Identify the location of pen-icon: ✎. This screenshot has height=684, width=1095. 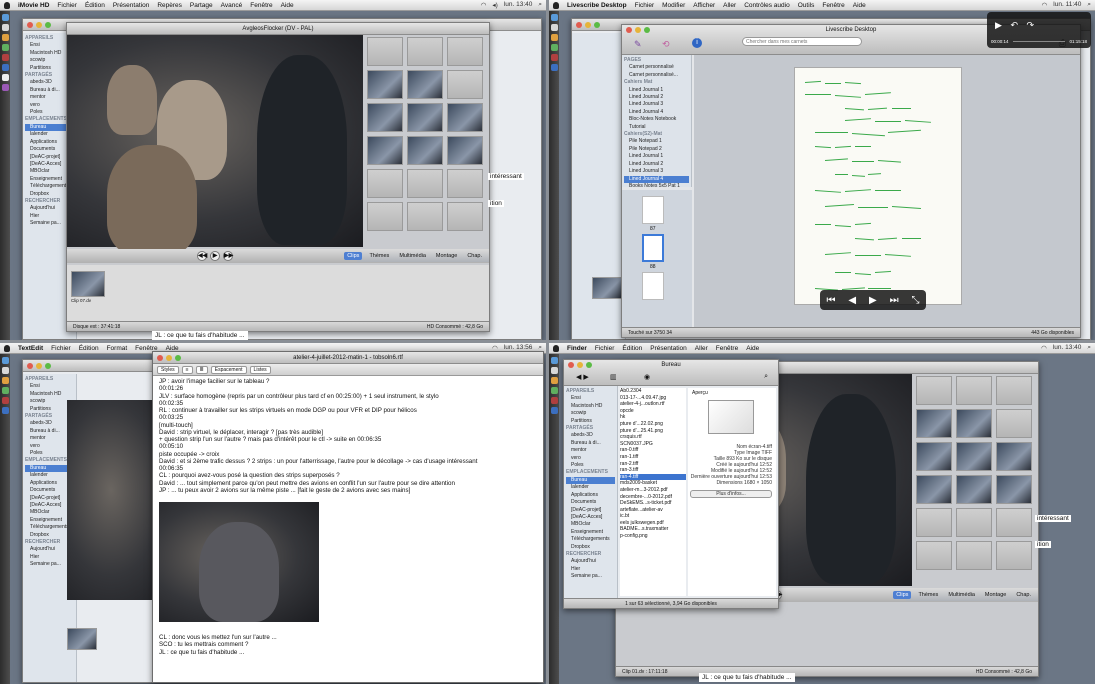
(638, 44).